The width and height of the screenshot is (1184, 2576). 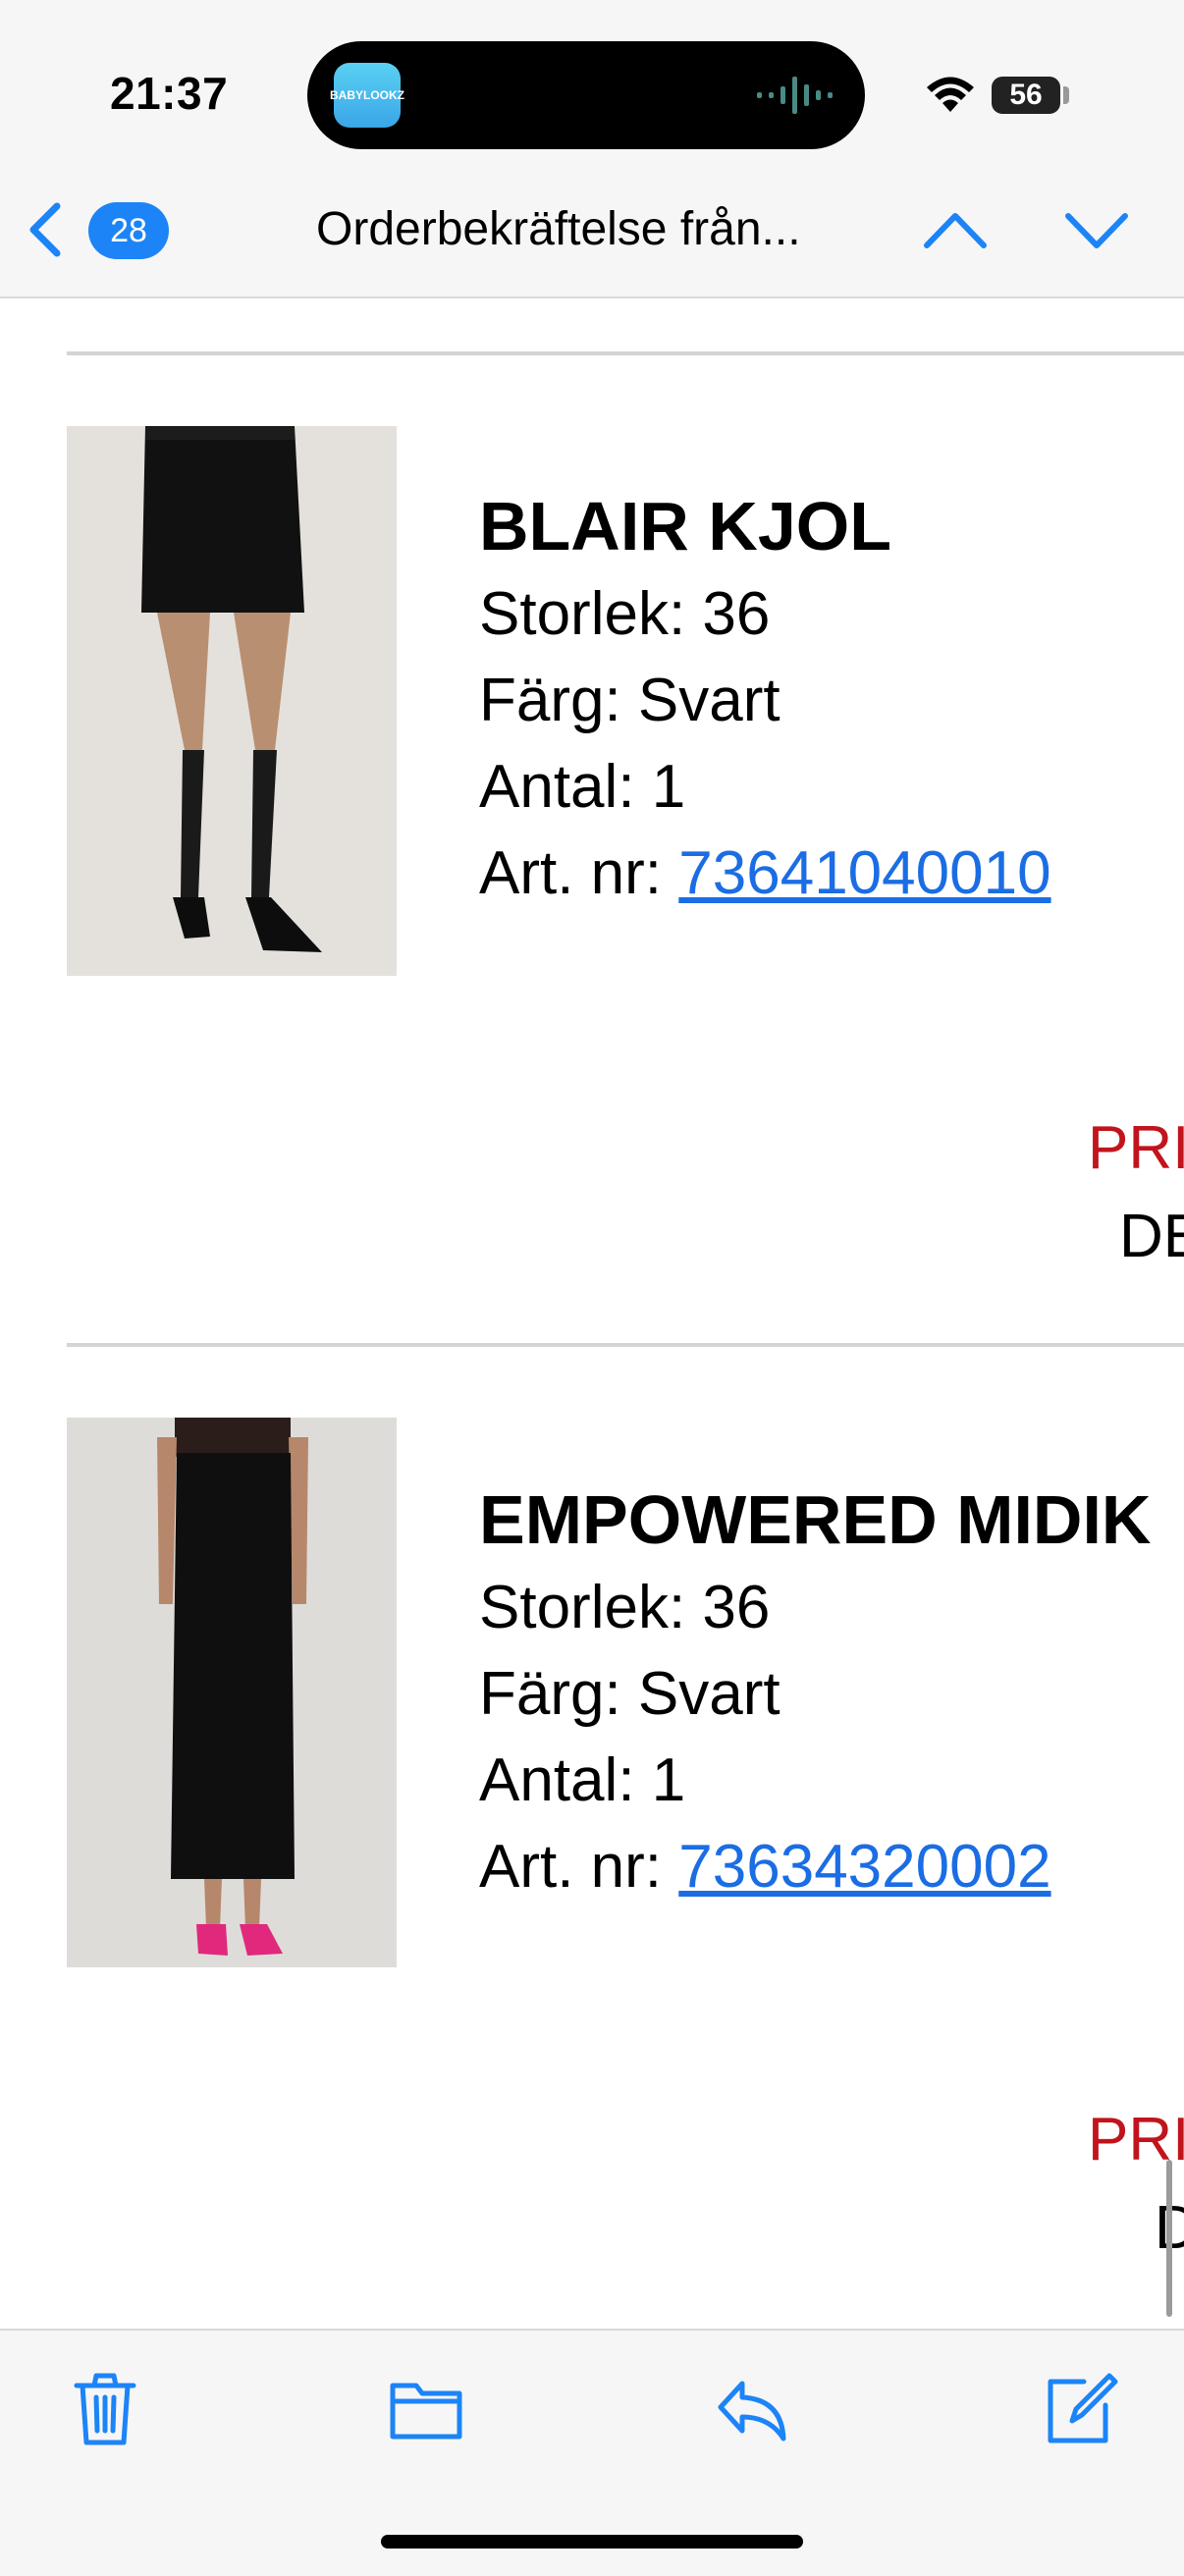 What do you see at coordinates (815, 1519) in the screenshot?
I see `product-name: EMPOWERED MIDIK` at bounding box center [815, 1519].